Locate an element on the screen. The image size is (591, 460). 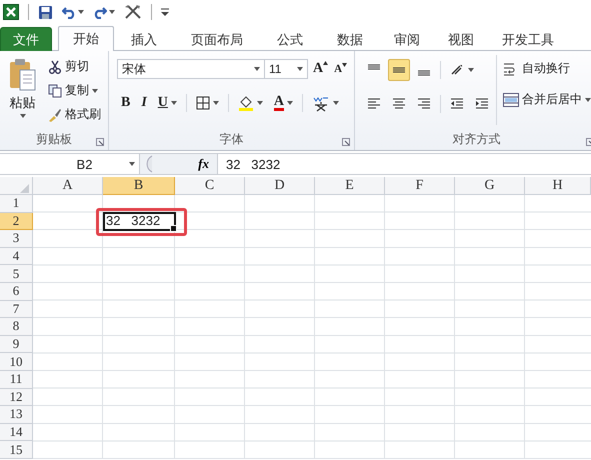
row-header: 4 is located at coordinates (16, 257).